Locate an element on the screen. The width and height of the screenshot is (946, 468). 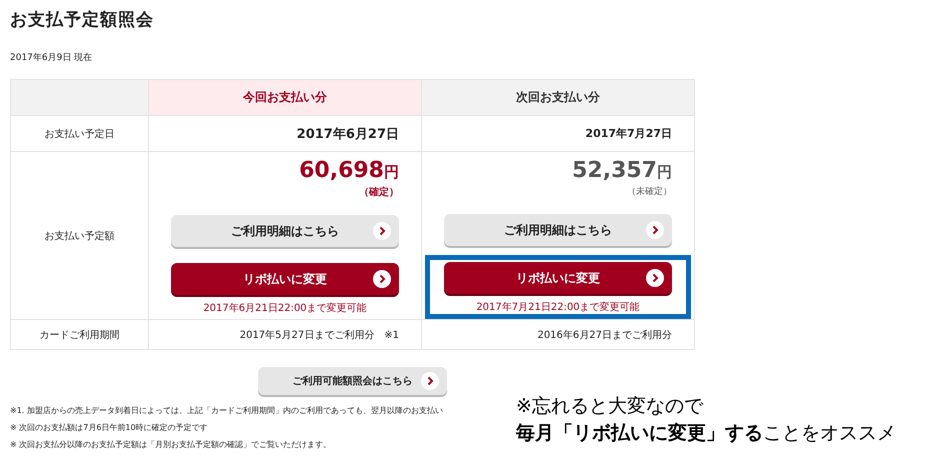
available-amount-button: ご利用可能額照会はこちら is located at coordinates (352, 381).